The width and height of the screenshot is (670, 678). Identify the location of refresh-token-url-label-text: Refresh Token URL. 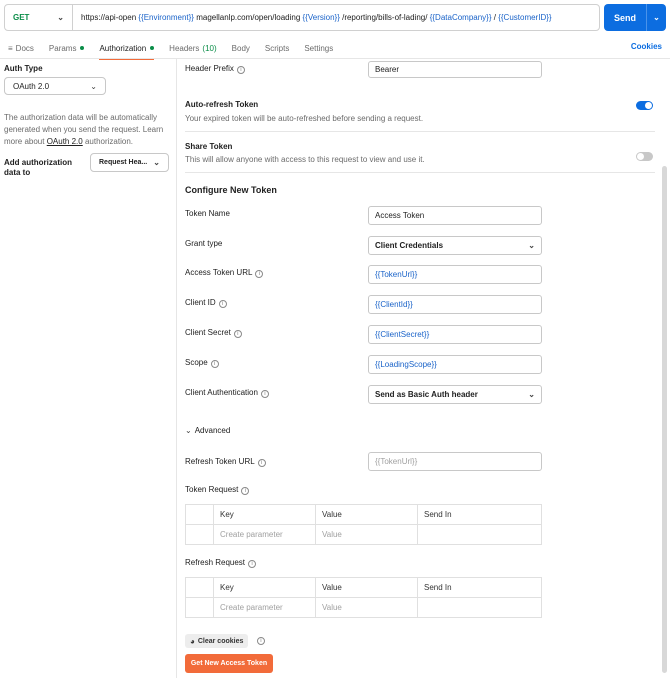
(220, 461).